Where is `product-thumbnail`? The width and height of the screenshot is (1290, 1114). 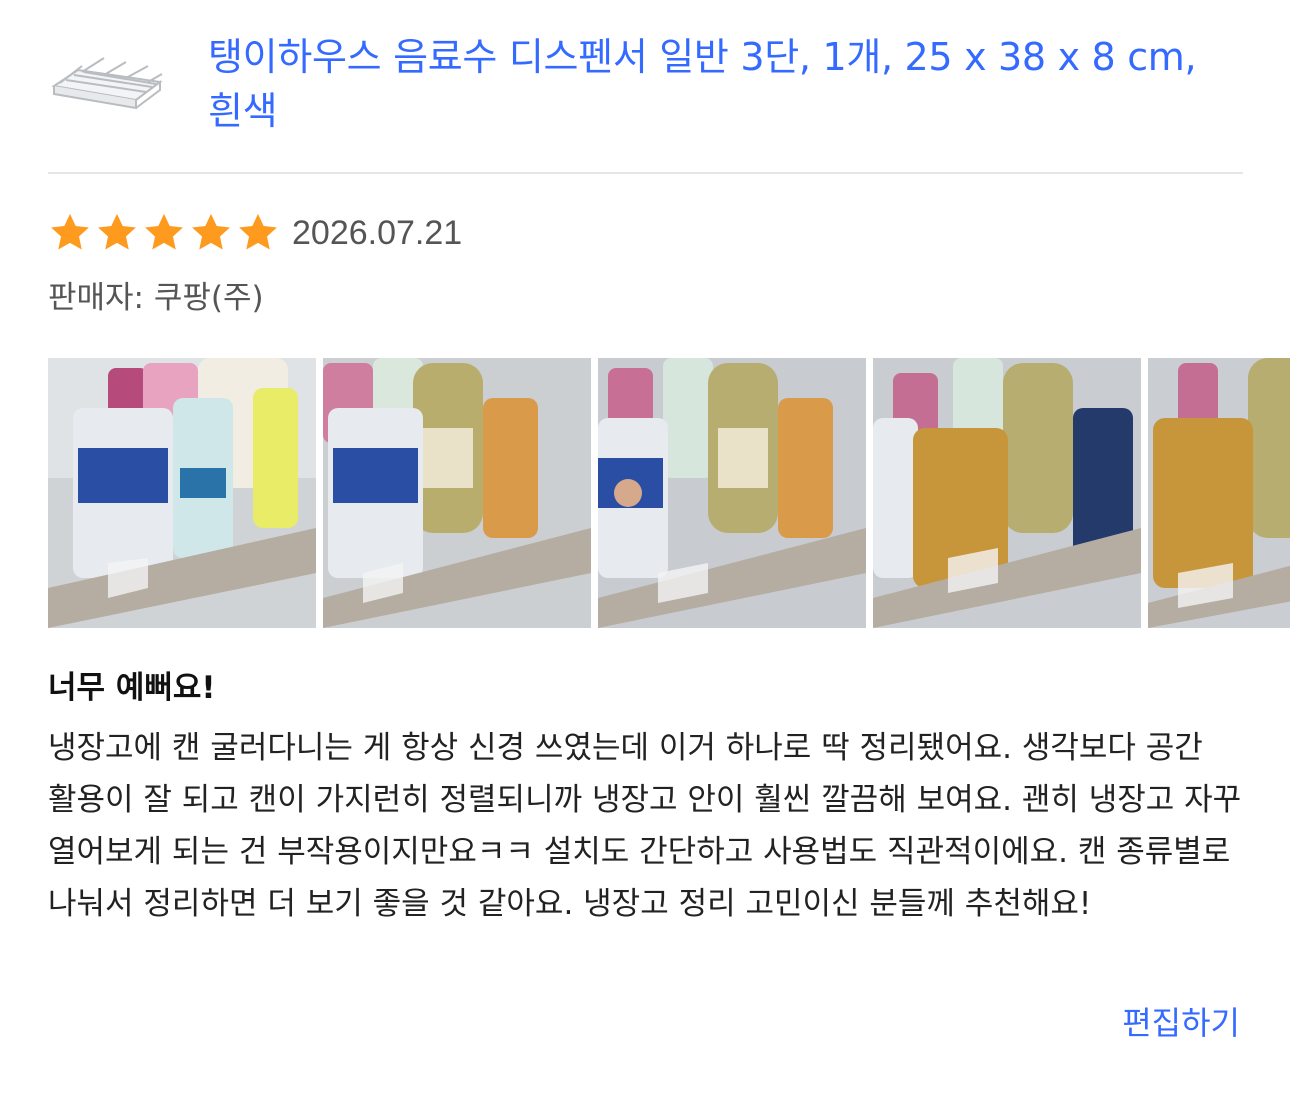
product-thumbnail is located at coordinates (109, 85).